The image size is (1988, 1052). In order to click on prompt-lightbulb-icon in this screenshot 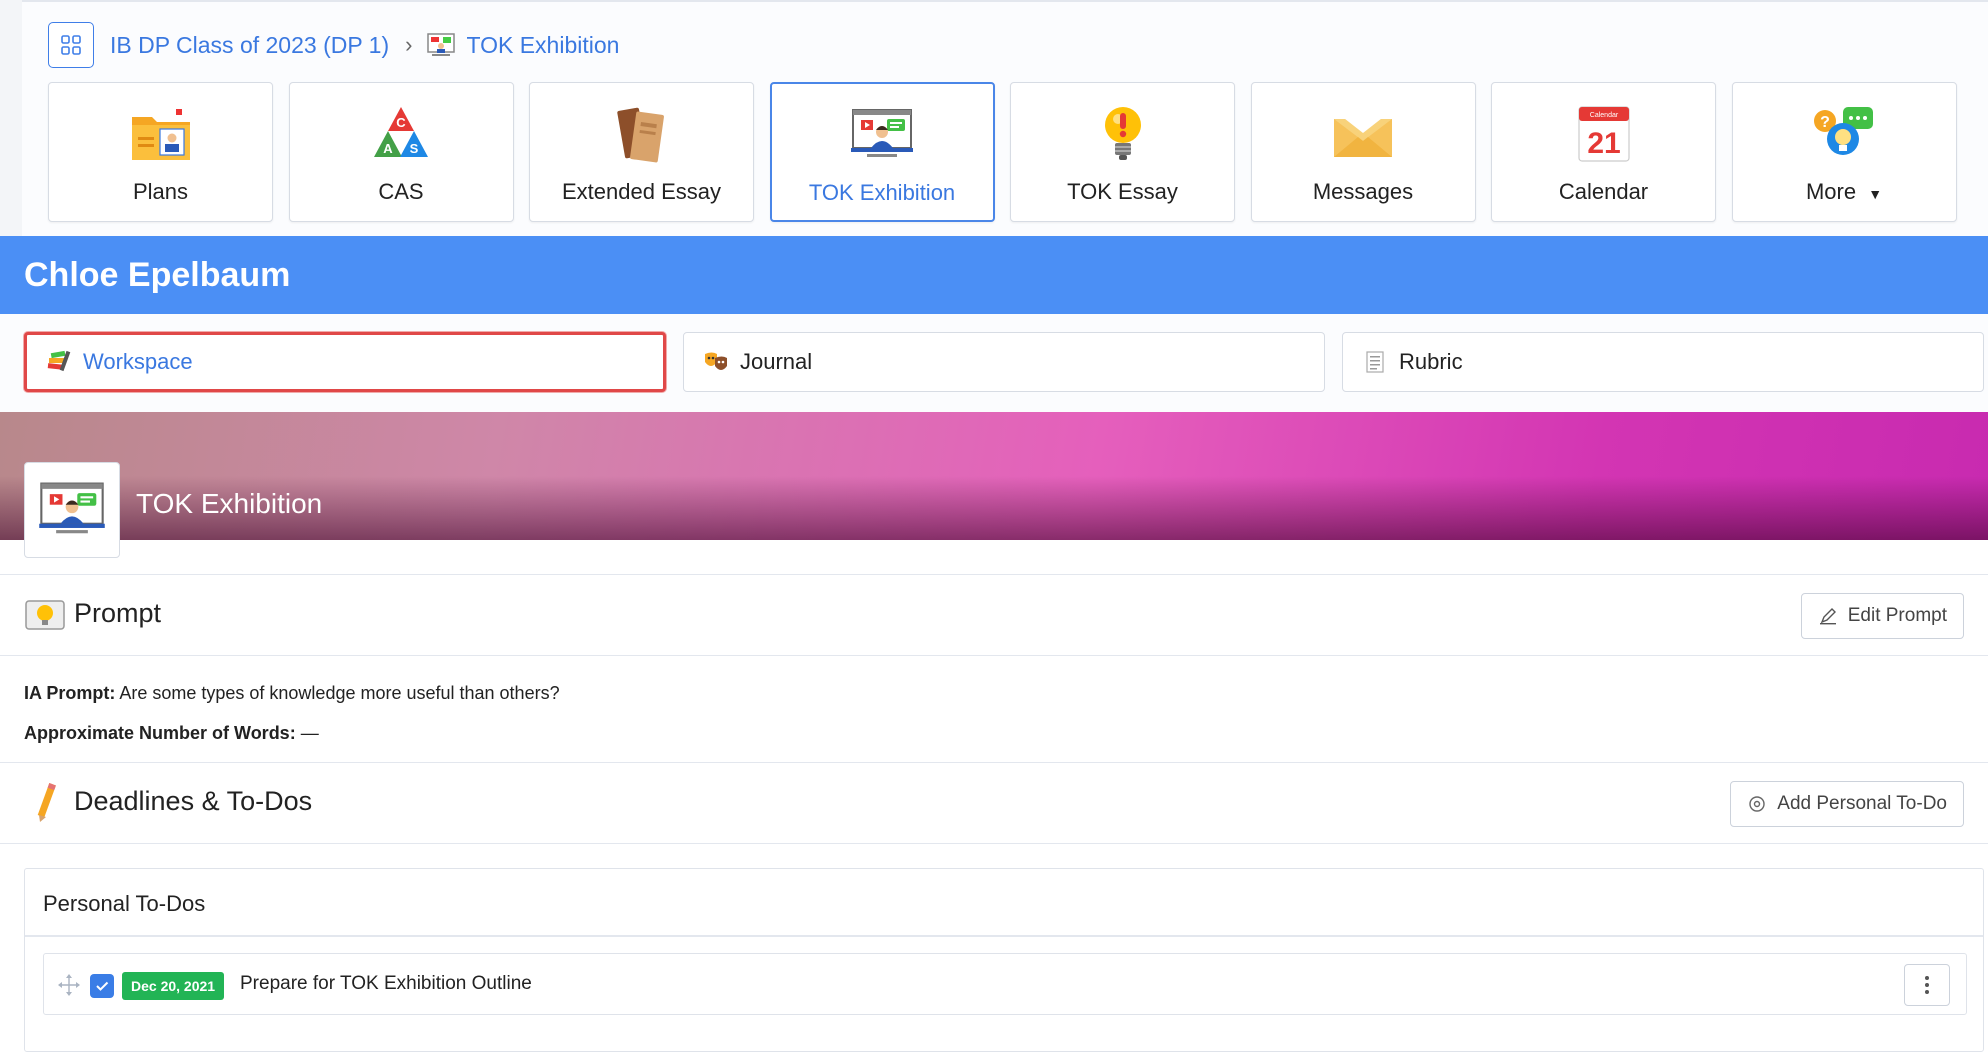, I will do `click(45, 615)`.